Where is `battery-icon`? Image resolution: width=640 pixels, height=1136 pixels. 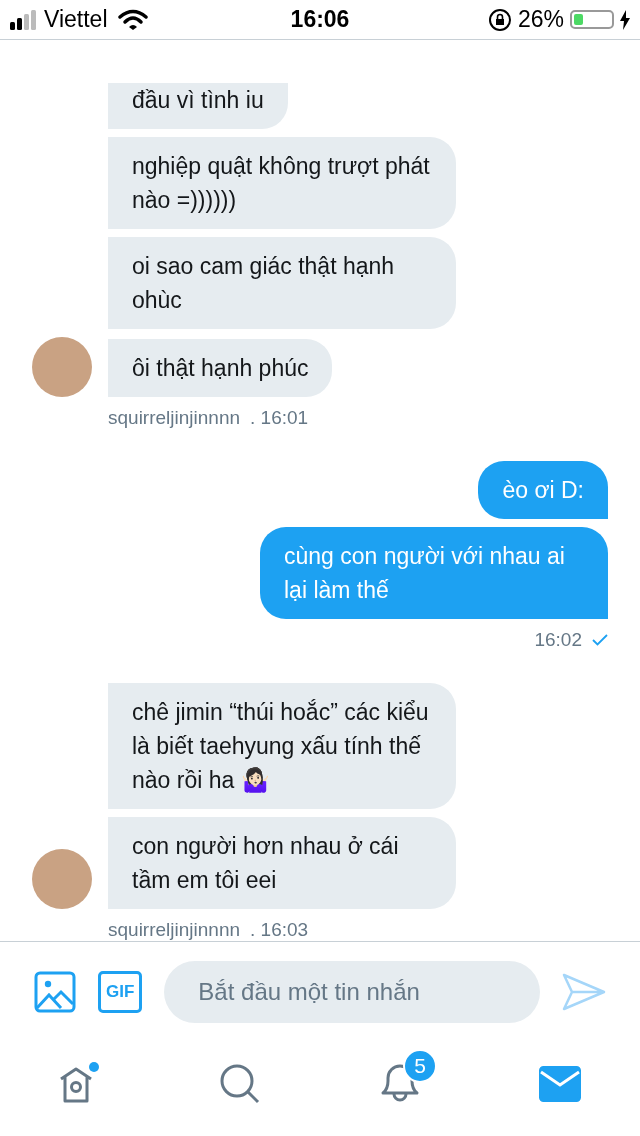
battery-icon is located at coordinates (592, 19).